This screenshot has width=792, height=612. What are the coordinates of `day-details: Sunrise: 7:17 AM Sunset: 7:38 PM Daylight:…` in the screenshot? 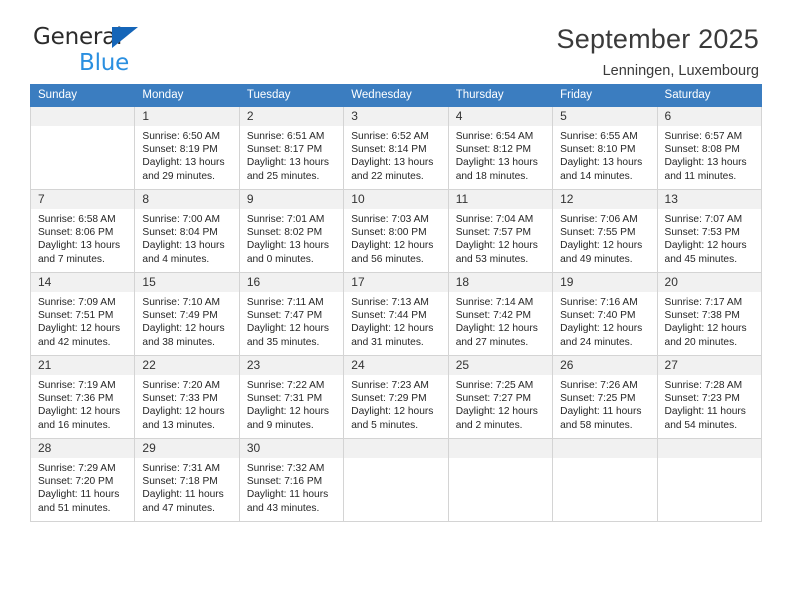 It's located at (709, 320).